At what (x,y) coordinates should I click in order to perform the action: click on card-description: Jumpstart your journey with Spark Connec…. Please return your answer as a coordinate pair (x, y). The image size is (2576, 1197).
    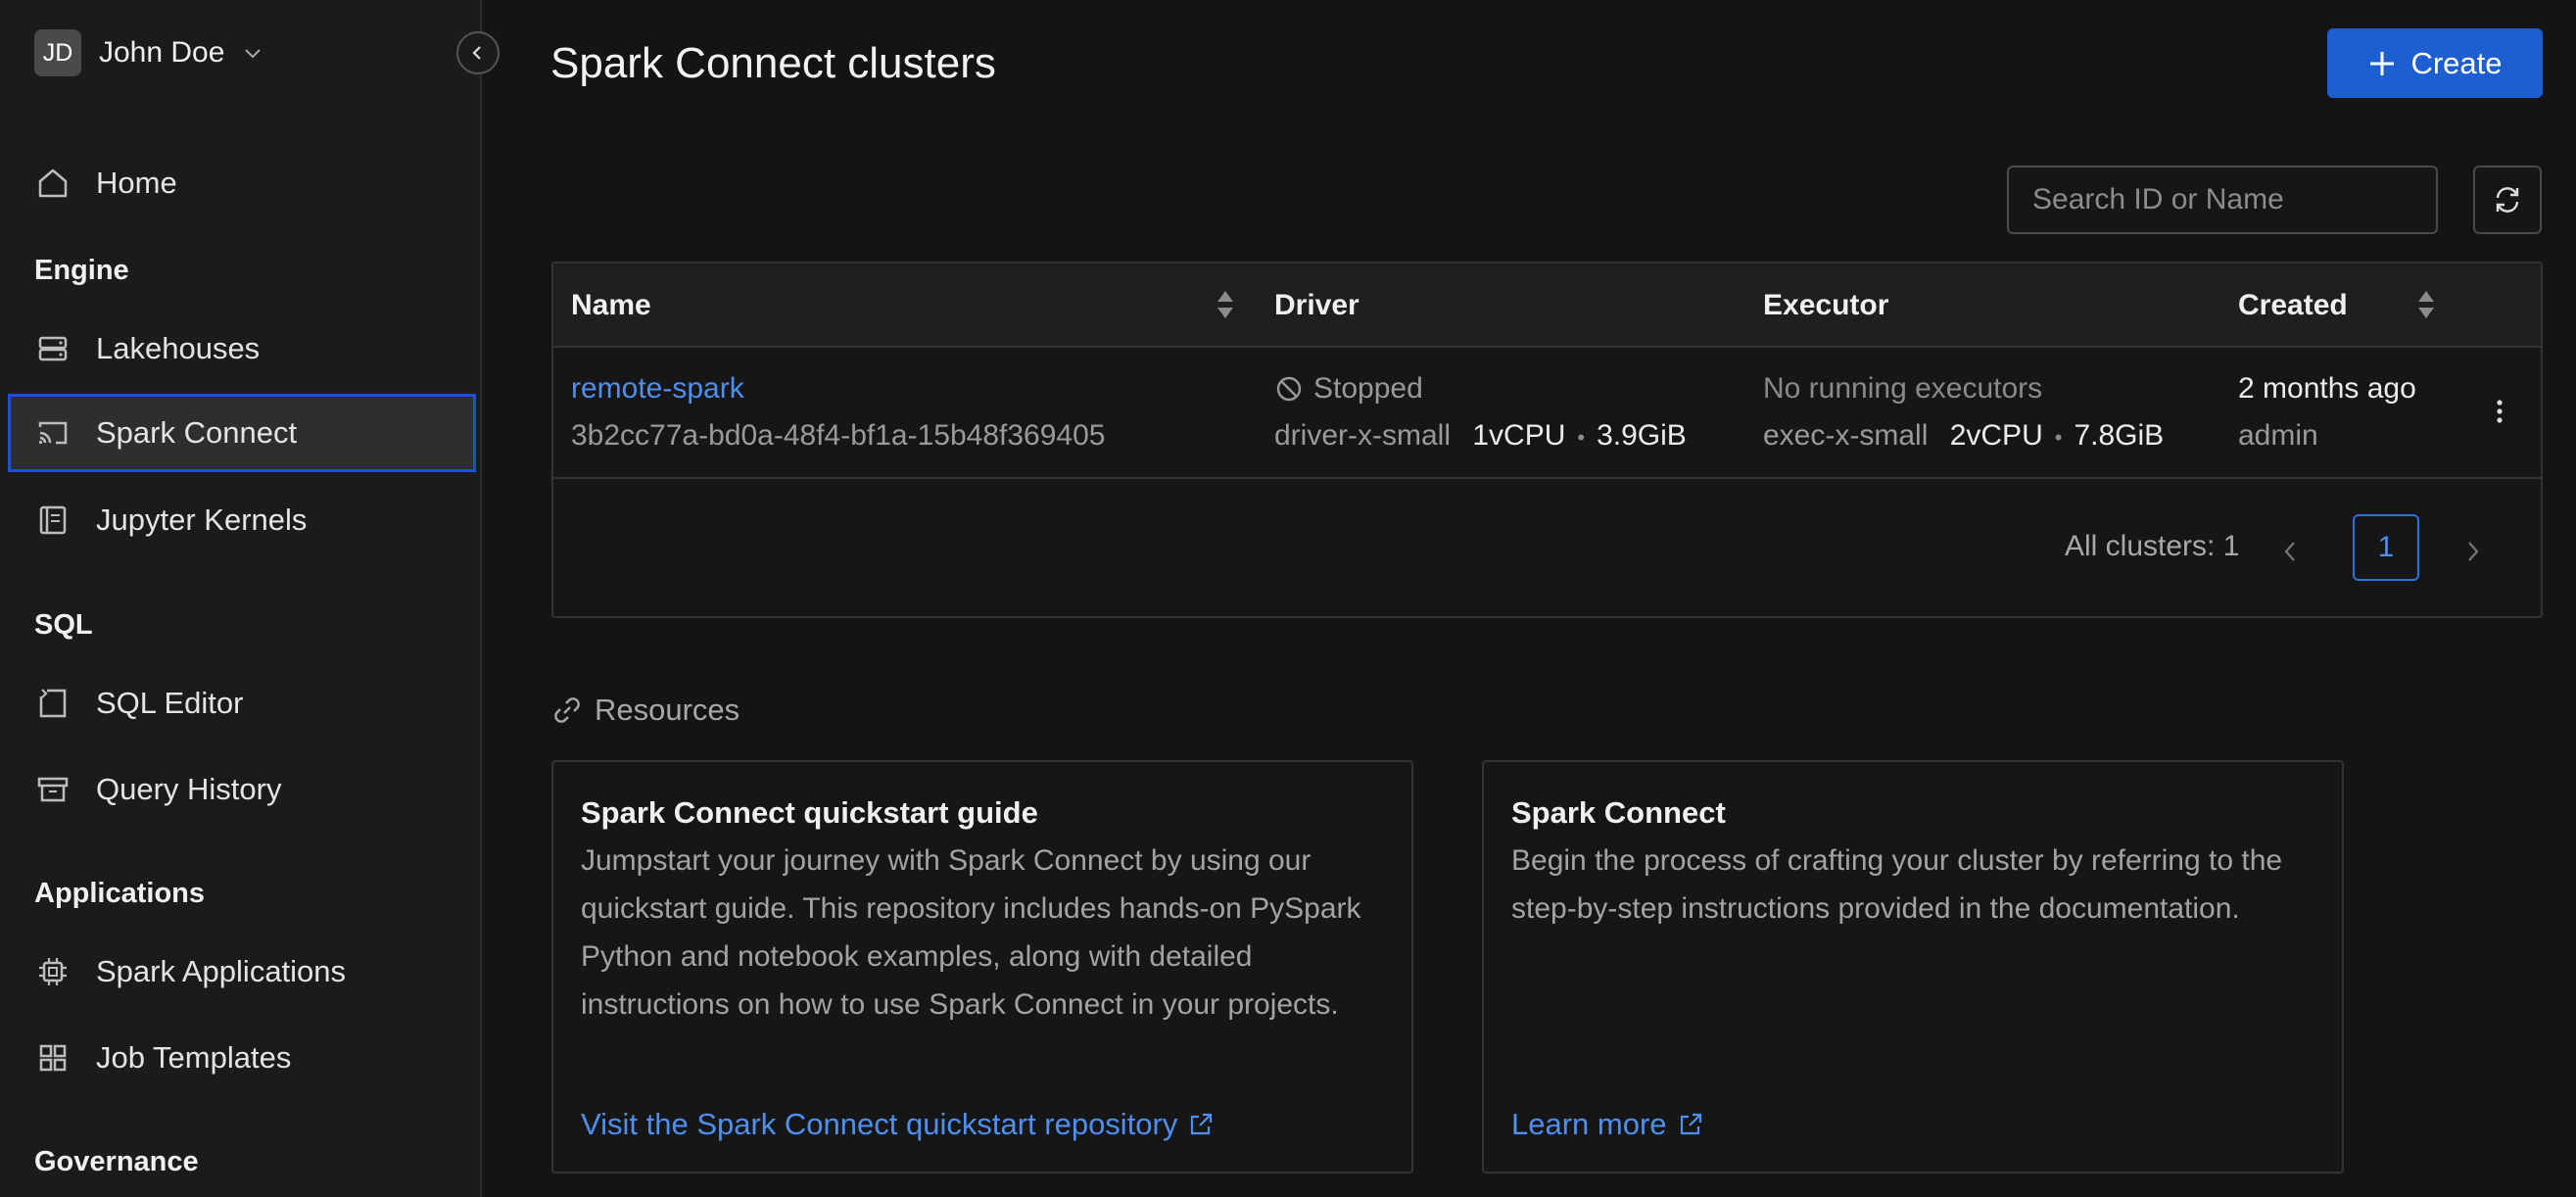
    Looking at the image, I should click on (971, 932).